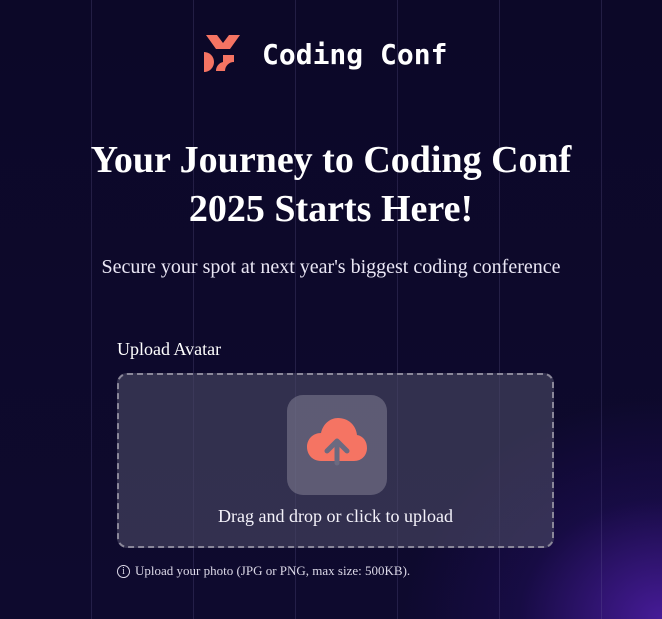  What do you see at coordinates (355, 54) in the screenshot?
I see `brand-name: Coding Conf` at bounding box center [355, 54].